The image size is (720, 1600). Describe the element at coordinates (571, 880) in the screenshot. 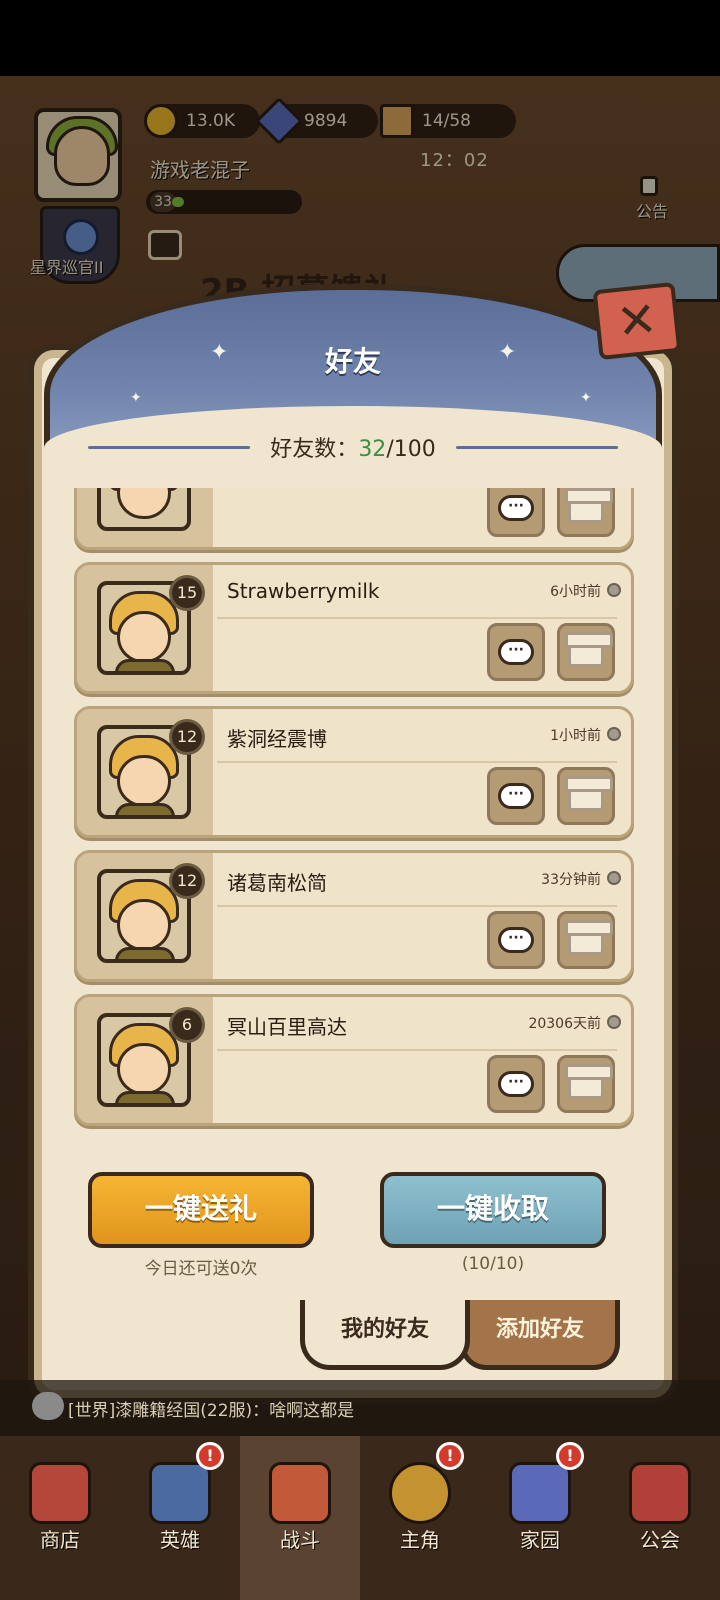

I see `last-online: 33分钟前` at that location.